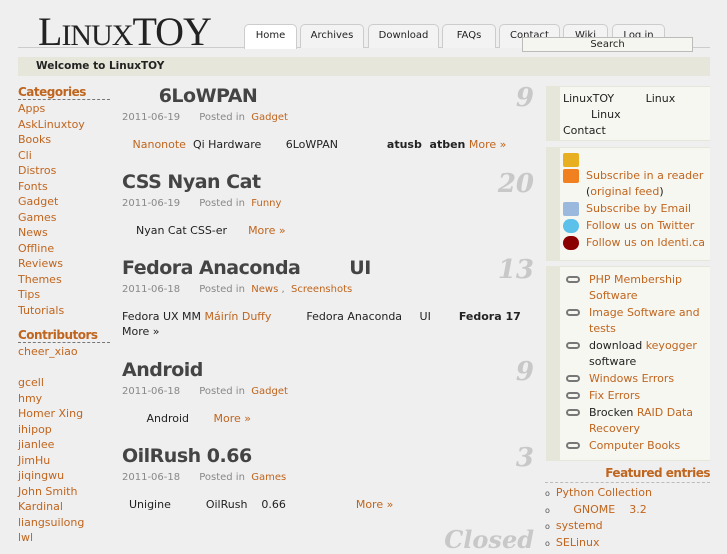  I want to click on category-link: News, so click(64, 233).